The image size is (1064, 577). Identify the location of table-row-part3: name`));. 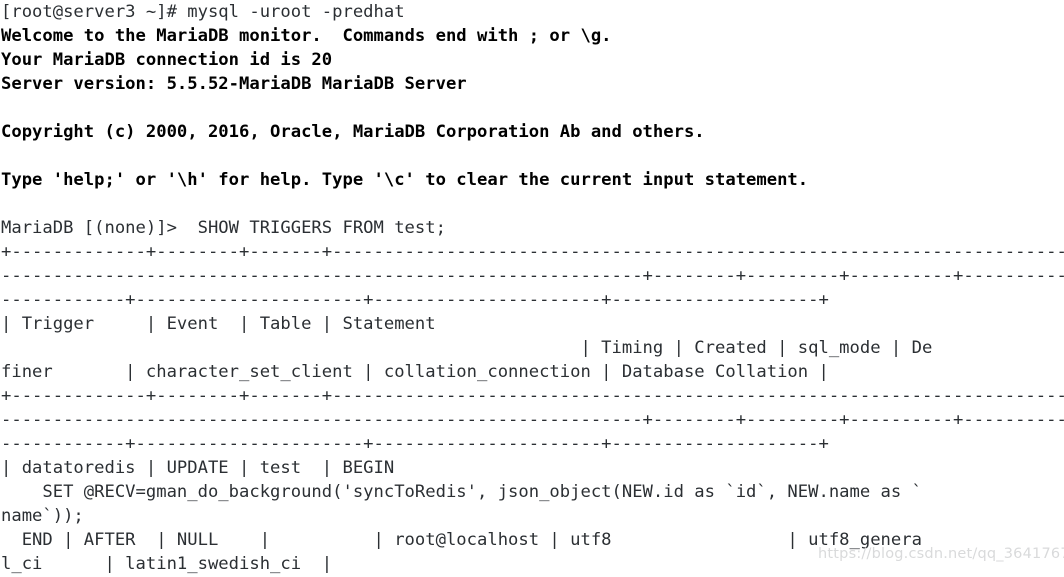
(42, 516).